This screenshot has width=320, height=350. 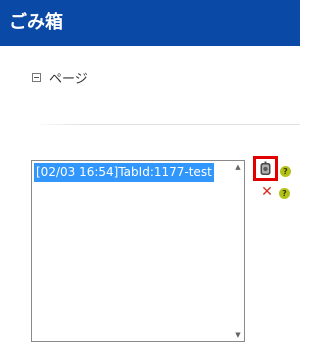 I want to click on tree-node-label: ページ, so click(x=68, y=77).